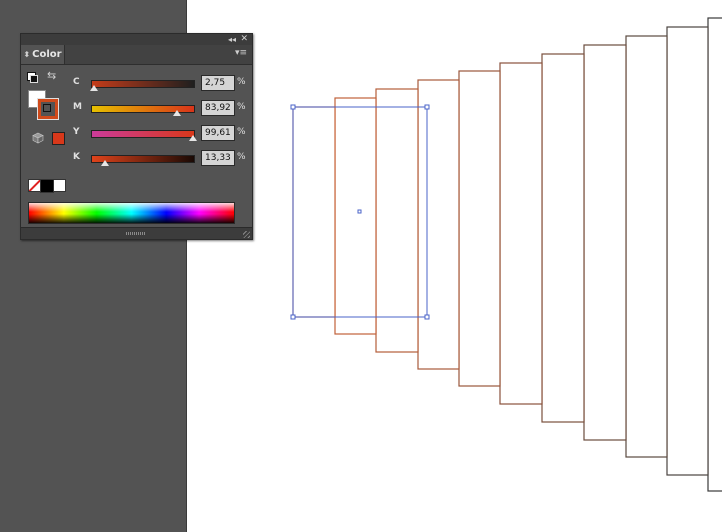 Image resolution: width=722 pixels, height=532 pixels. I want to click on slider-row-yellow: Y 99,61 %, so click(136, 134).